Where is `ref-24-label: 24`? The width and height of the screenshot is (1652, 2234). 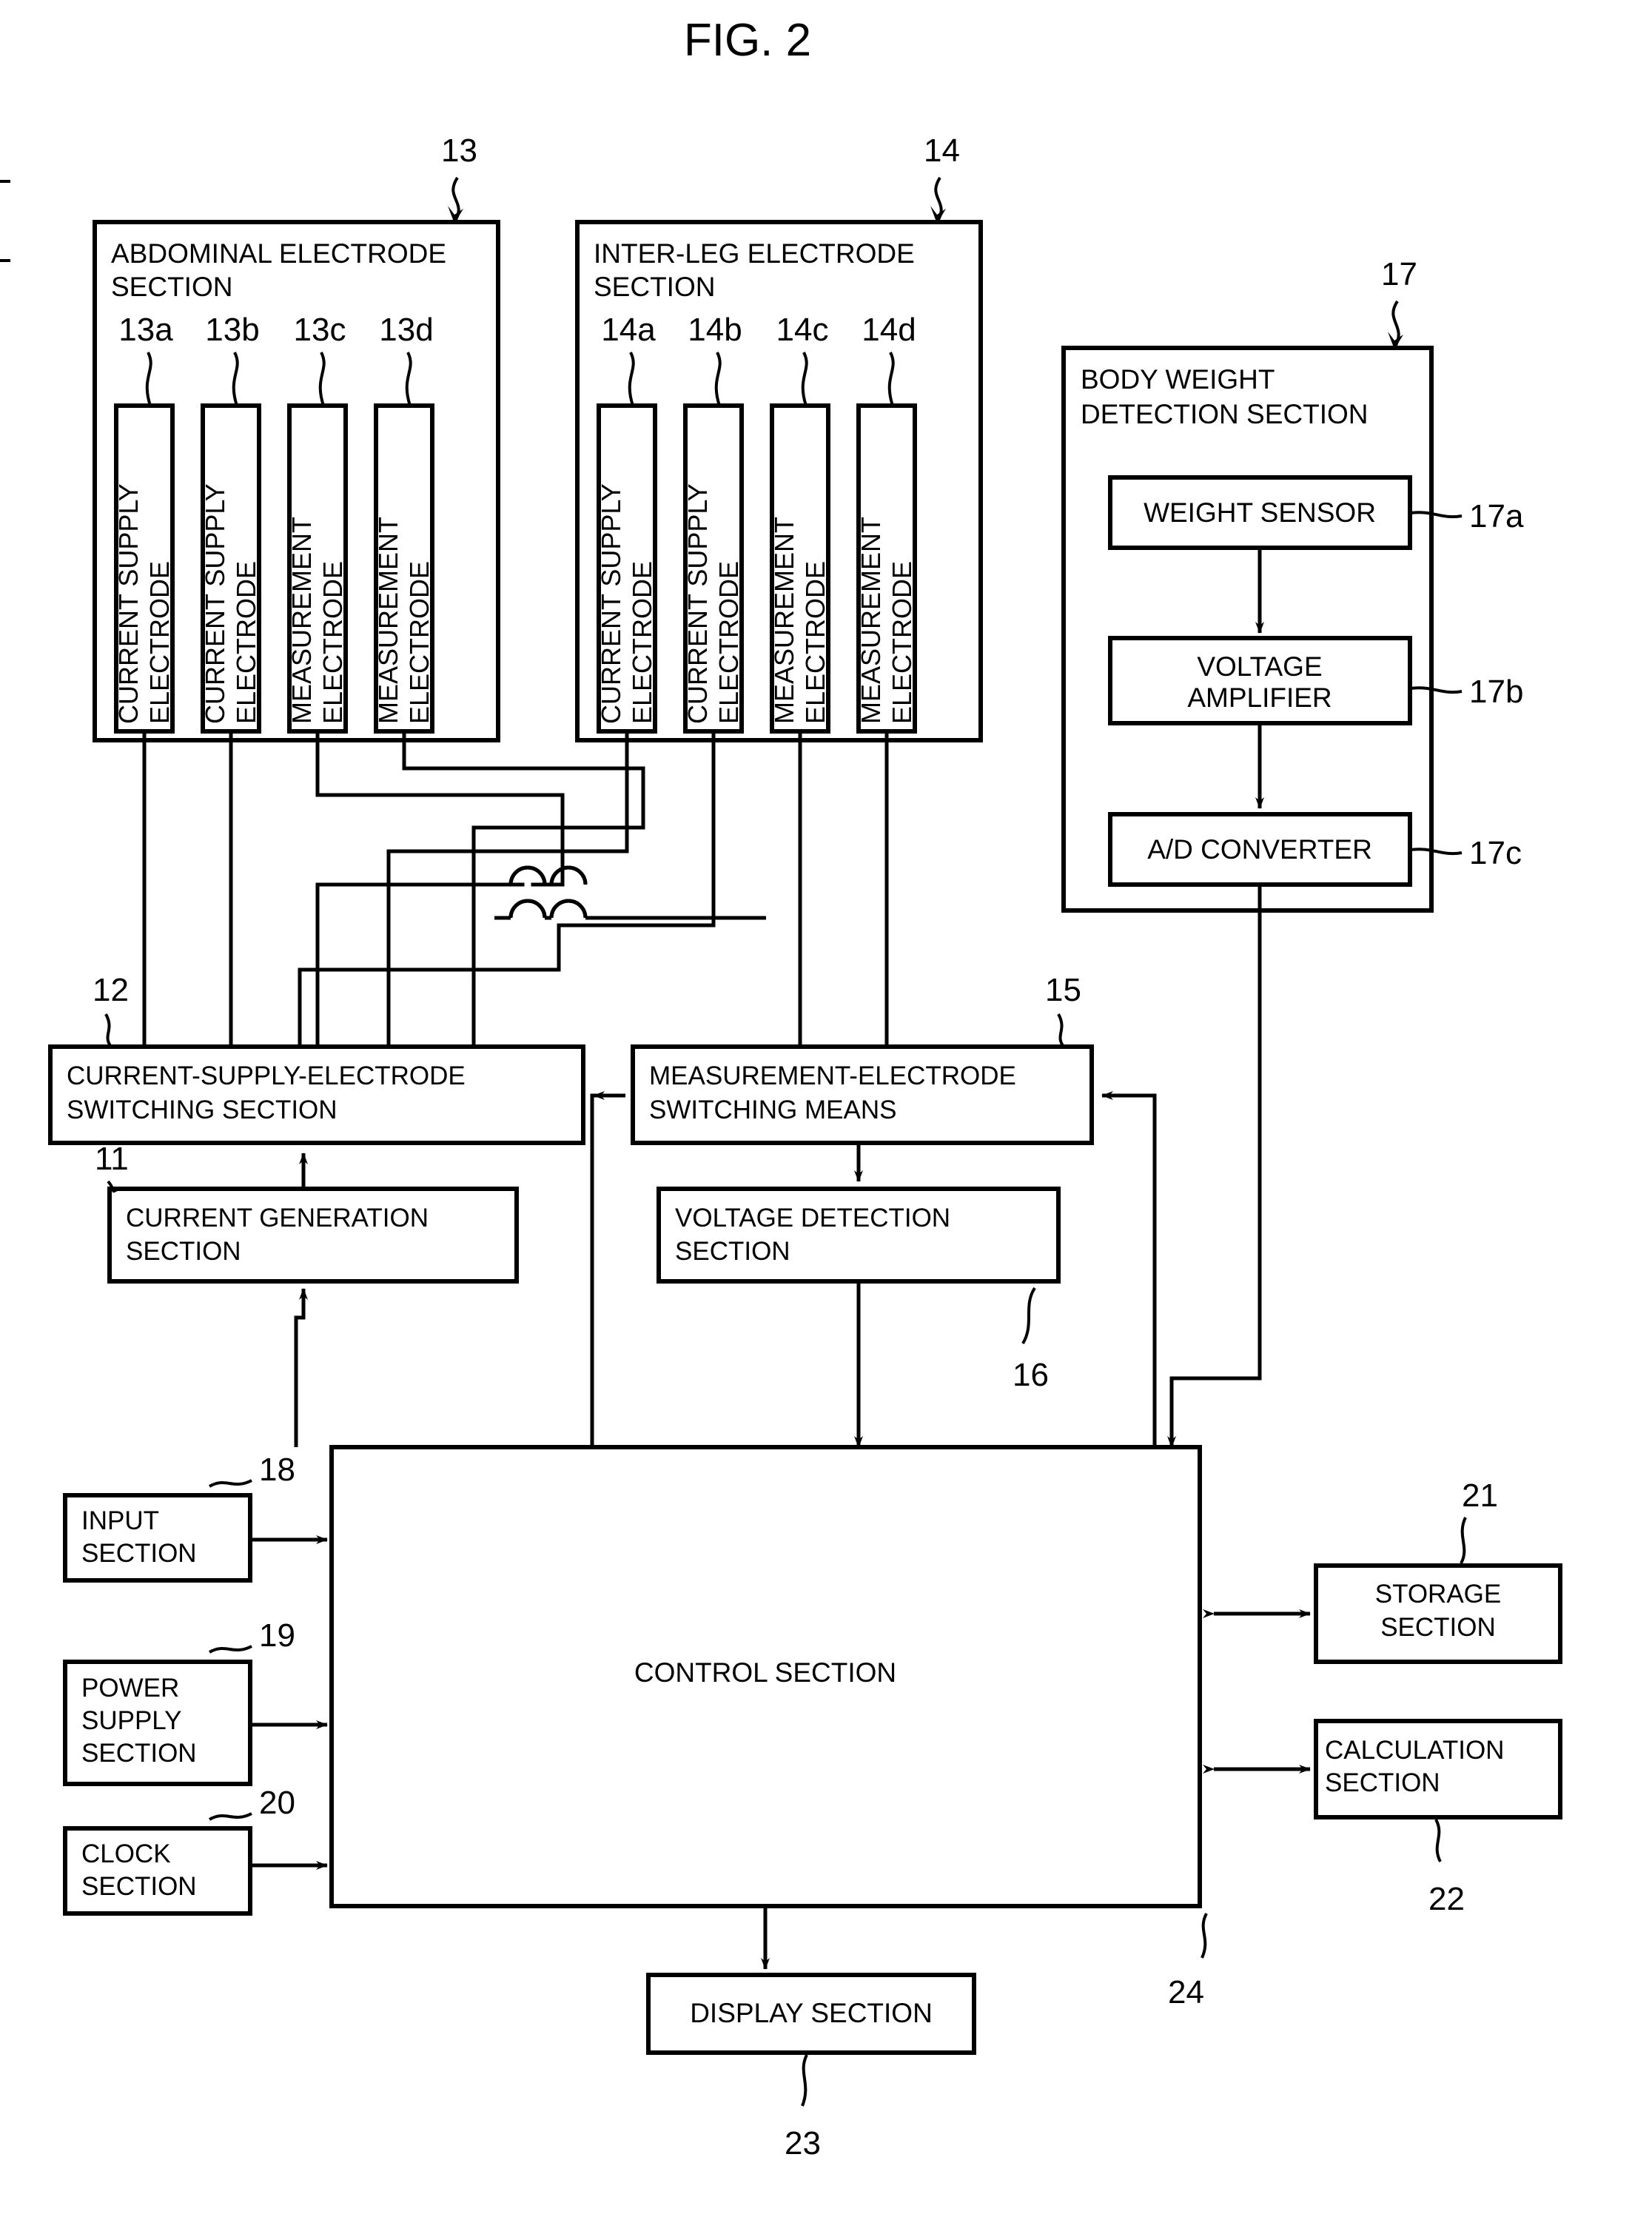 ref-24-label: 24 is located at coordinates (1186, 1992).